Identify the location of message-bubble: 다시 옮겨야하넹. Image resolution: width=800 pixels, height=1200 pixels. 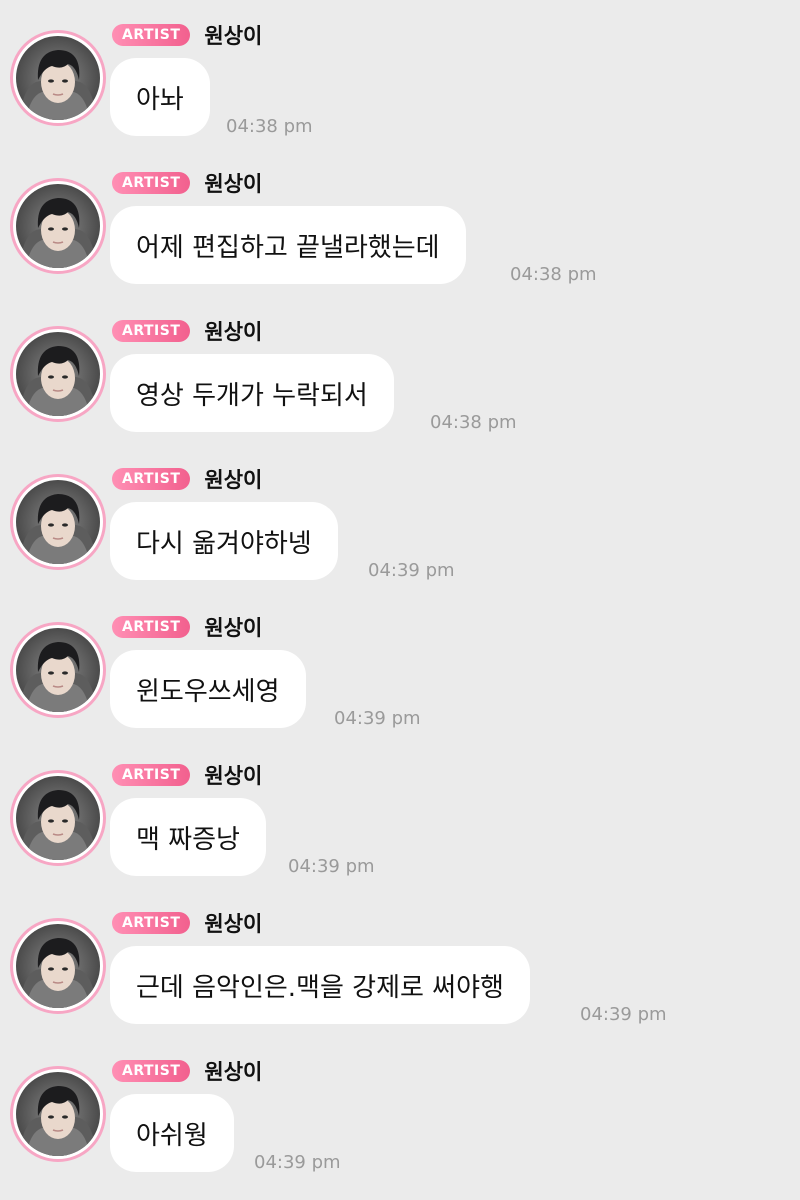
(224, 541).